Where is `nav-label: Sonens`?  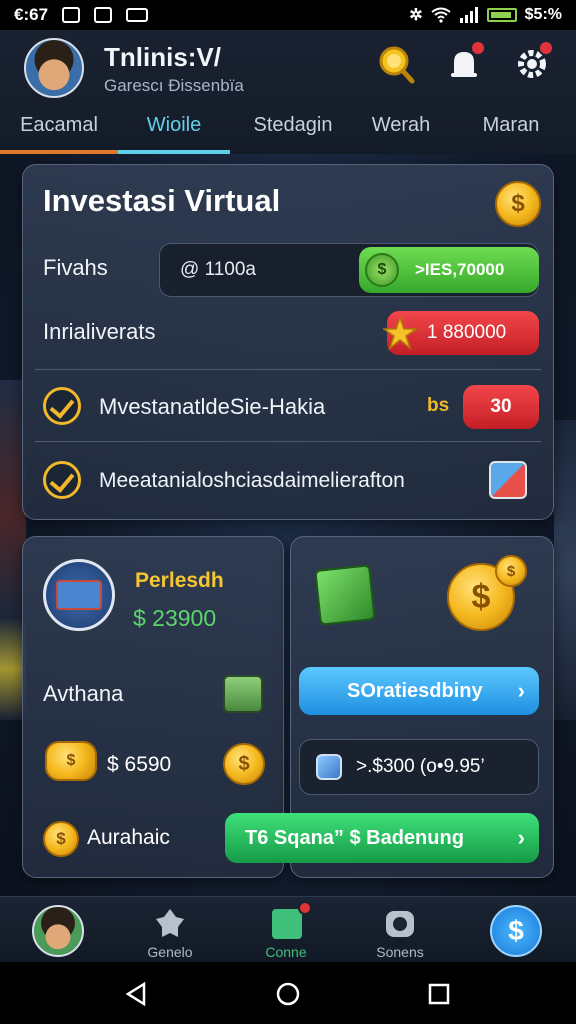
nav-label: Sonens is located at coordinates (400, 952).